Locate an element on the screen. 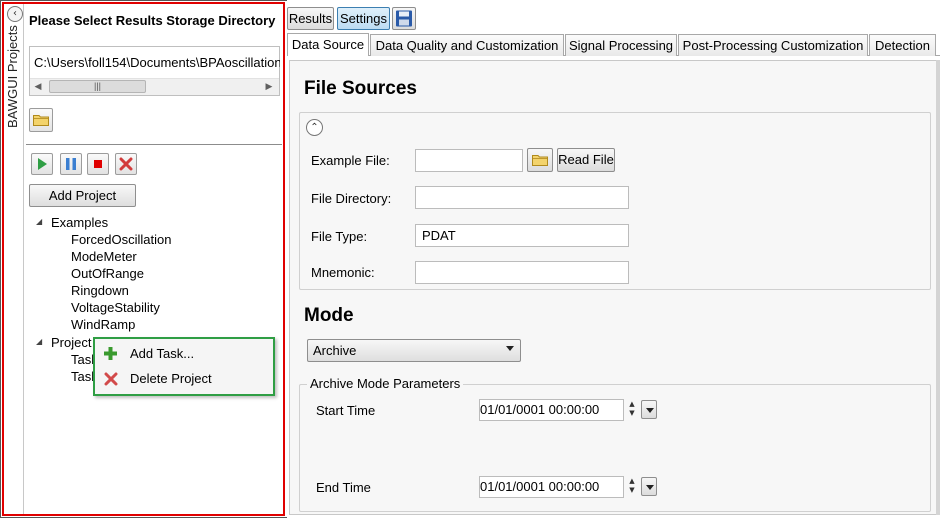 Image resolution: width=940 pixels, height=518 pixels. delete-button is located at coordinates (126, 164).